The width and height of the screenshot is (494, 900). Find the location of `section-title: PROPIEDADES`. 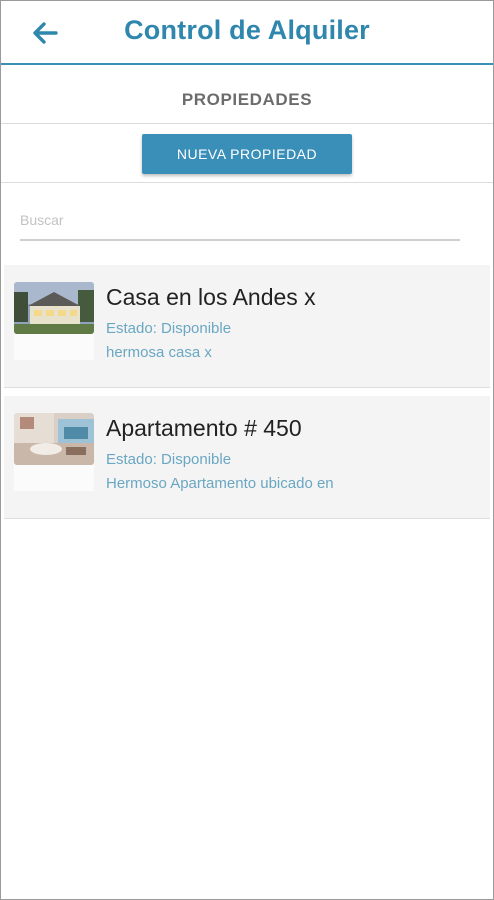

section-title: PROPIEDADES is located at coordinates (247, 99).